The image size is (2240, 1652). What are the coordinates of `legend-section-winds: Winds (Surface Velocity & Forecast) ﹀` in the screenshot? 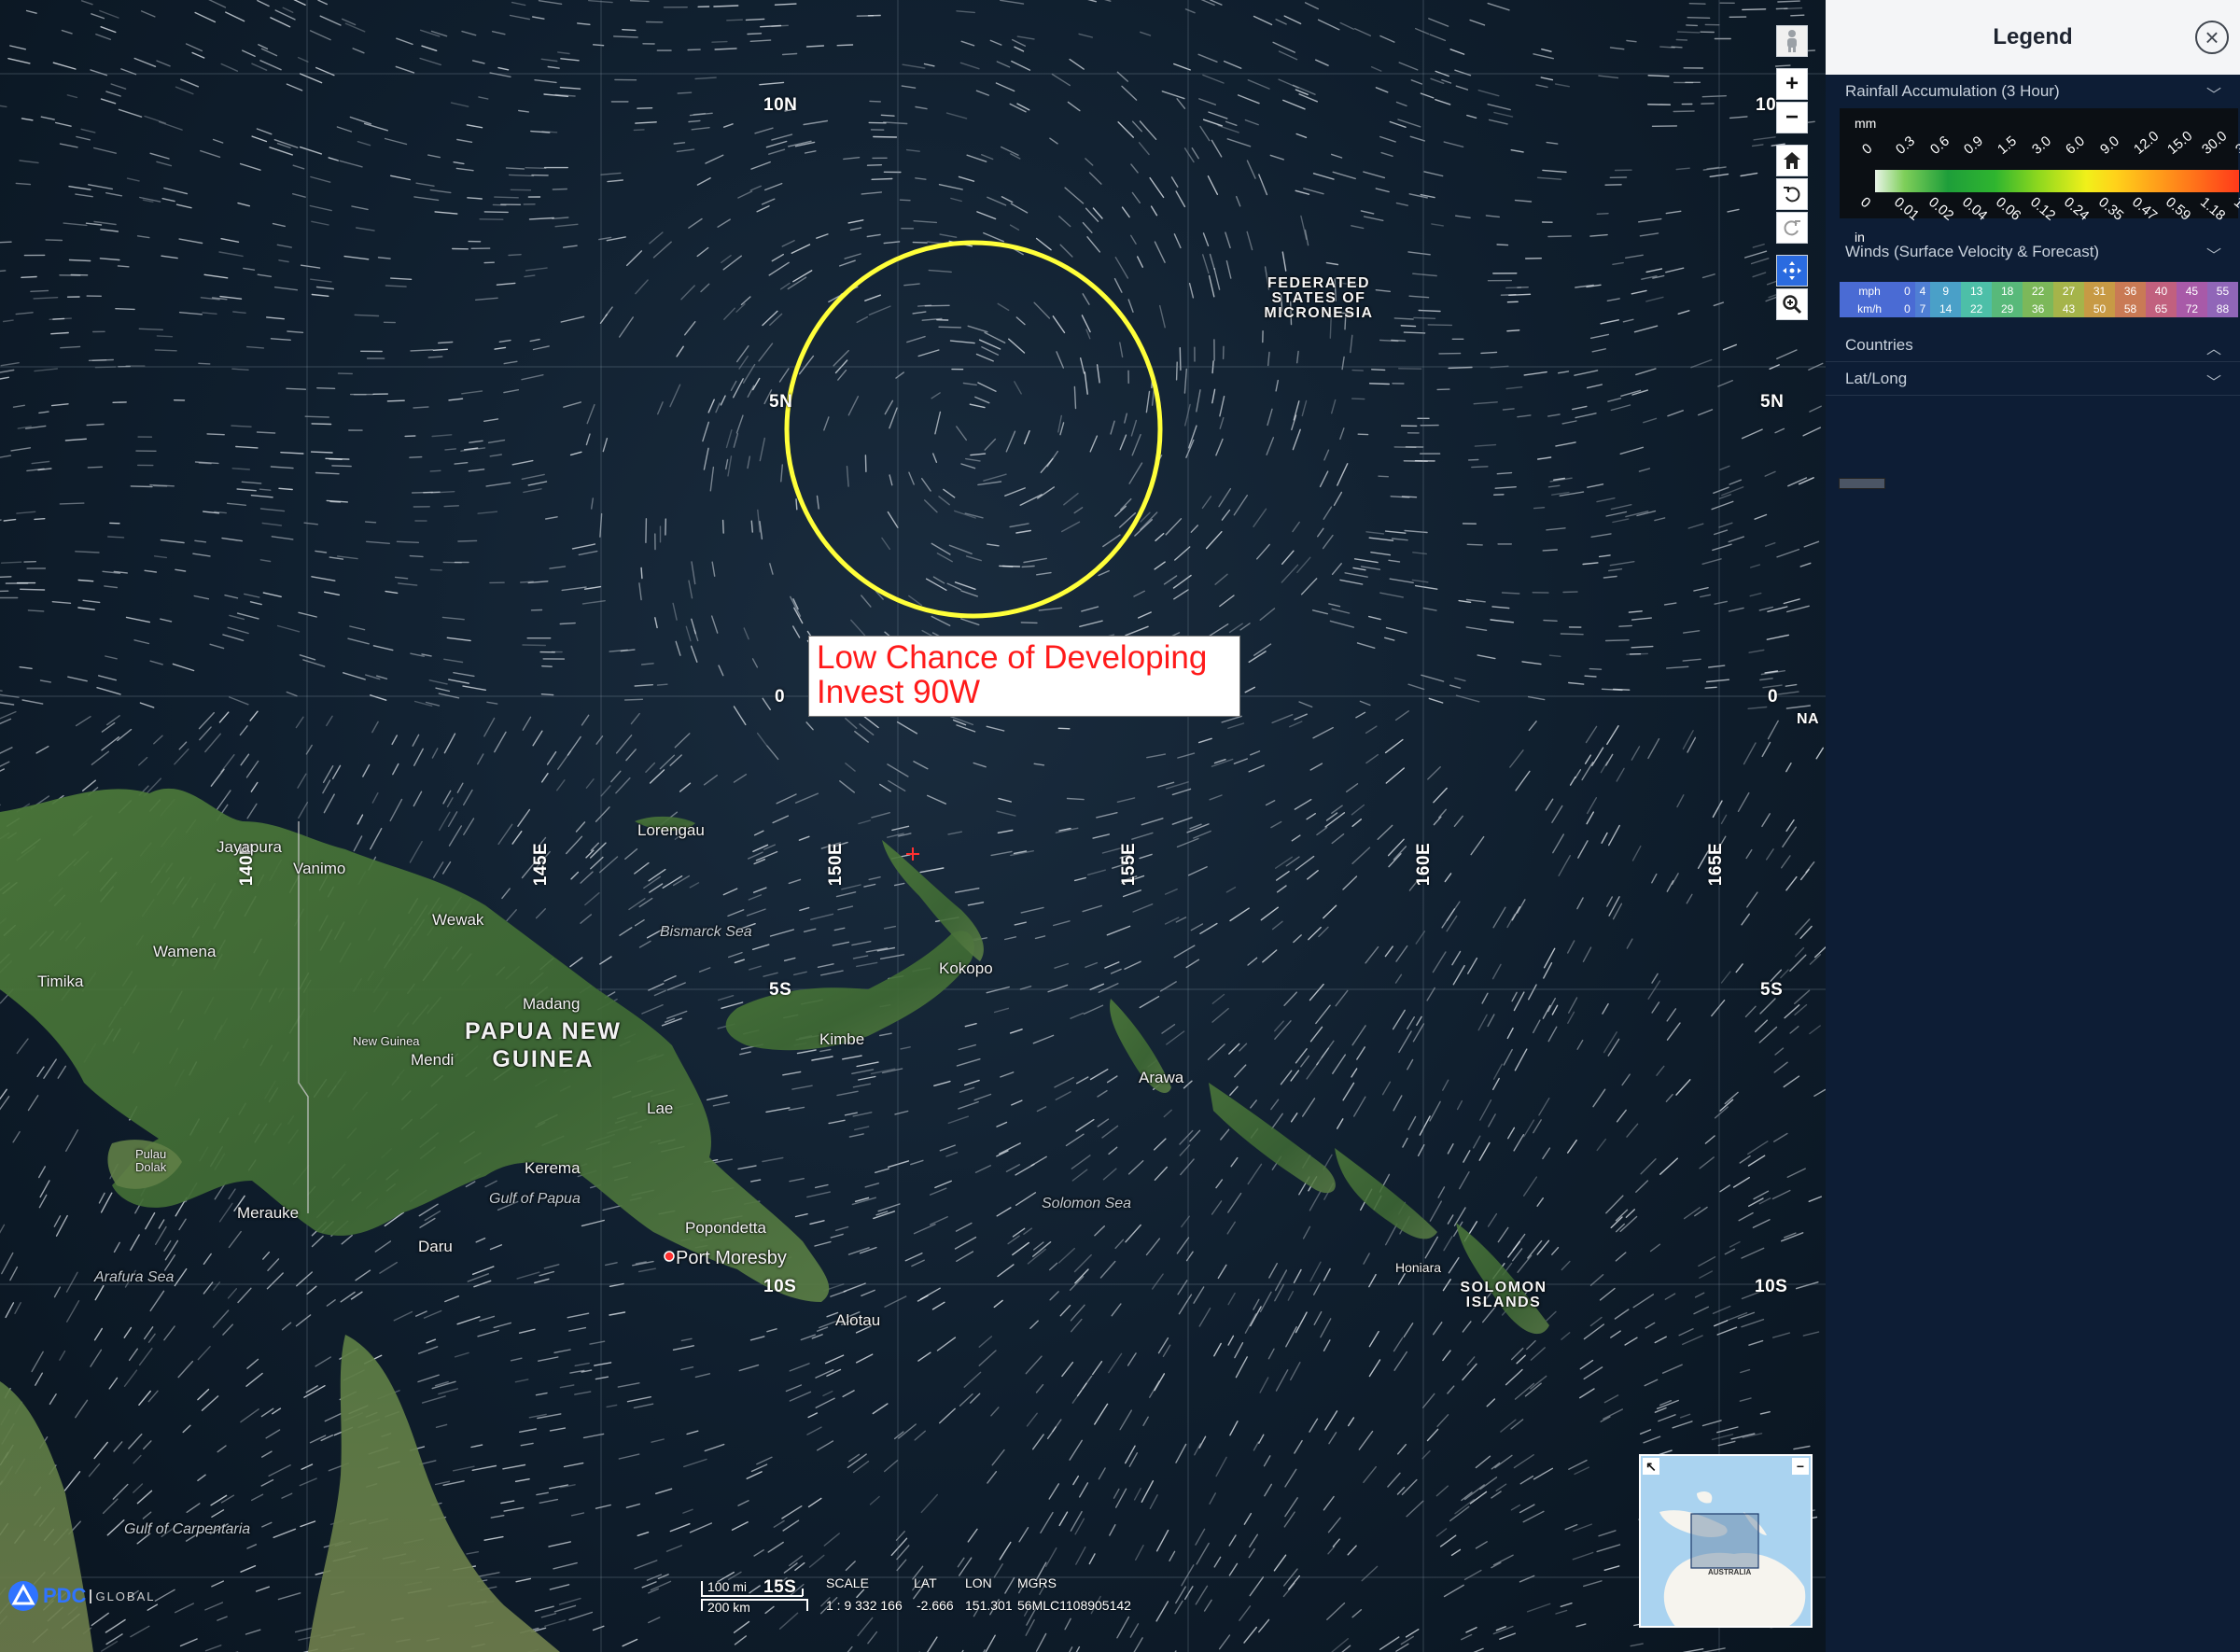 It's located at (2033, 252).